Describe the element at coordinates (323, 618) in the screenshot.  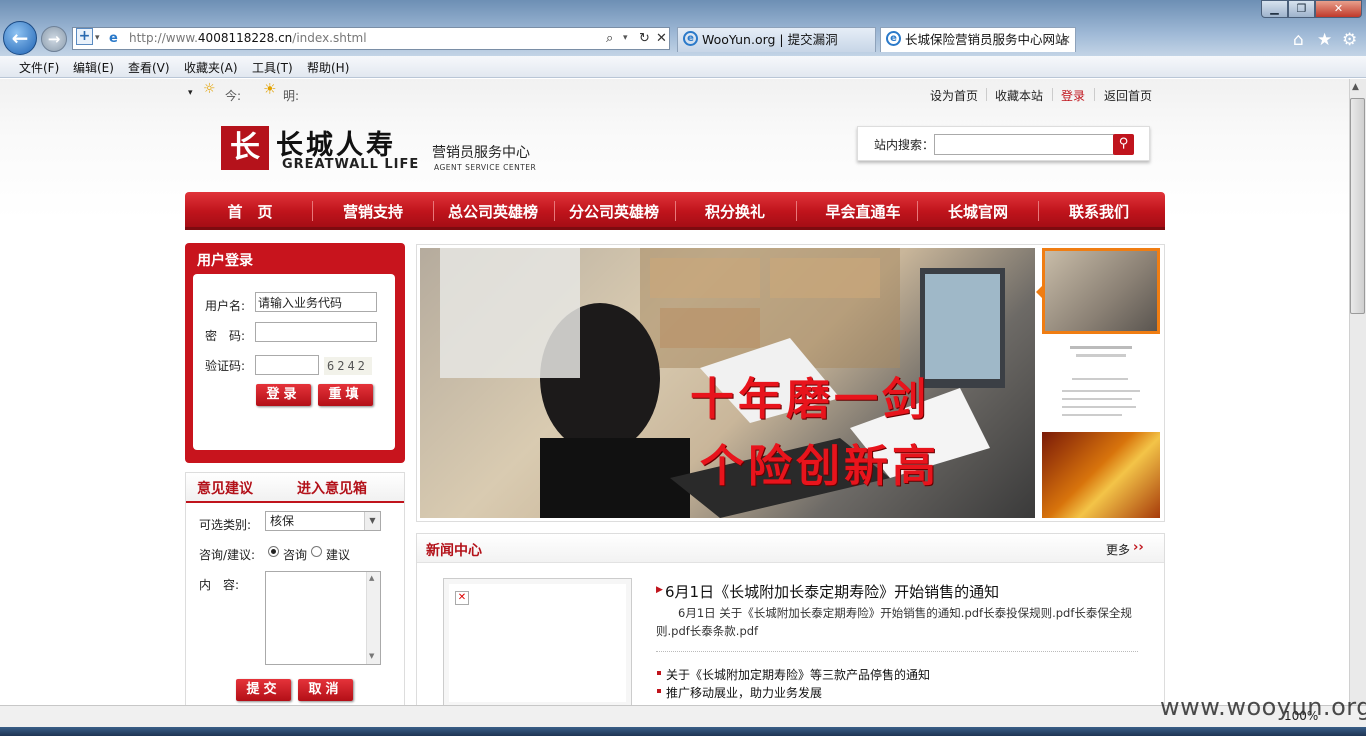
I see `content-textarea` at that location.